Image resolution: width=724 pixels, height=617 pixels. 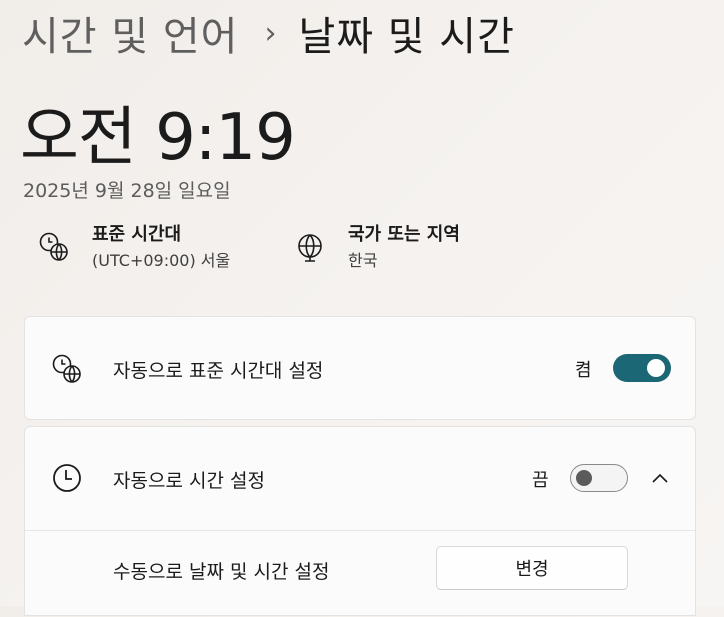 I want to click on timezone-value: (UTC+09:00) 서울, so click(x=161, y=260).